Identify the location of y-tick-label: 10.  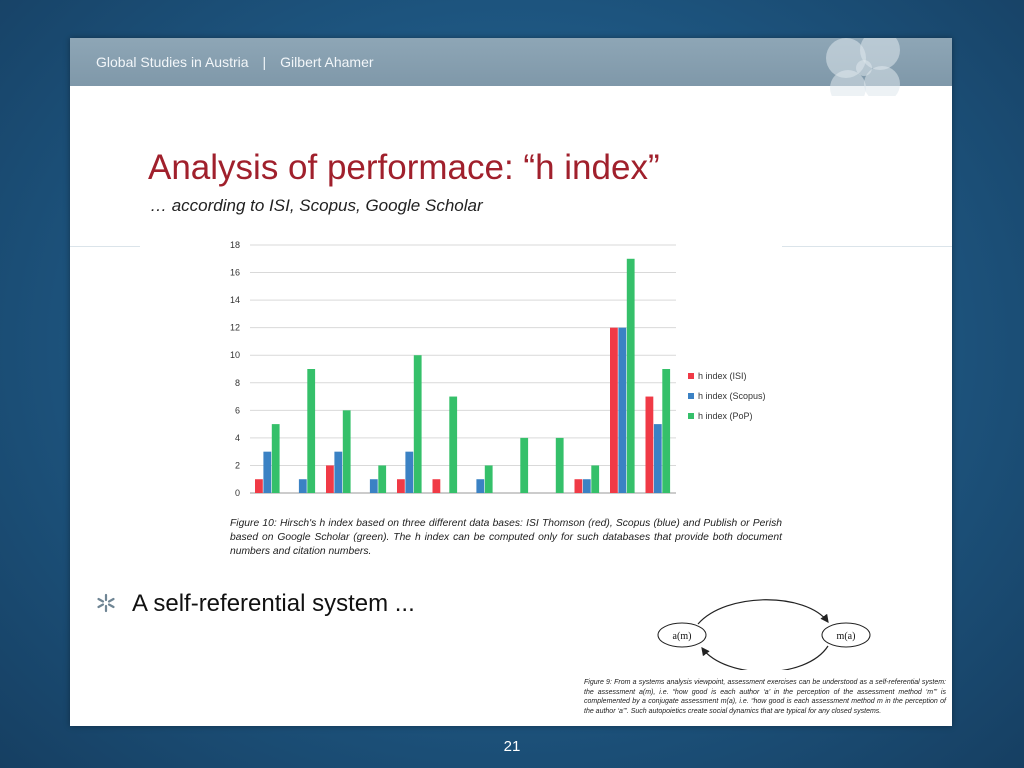
(235, 355).